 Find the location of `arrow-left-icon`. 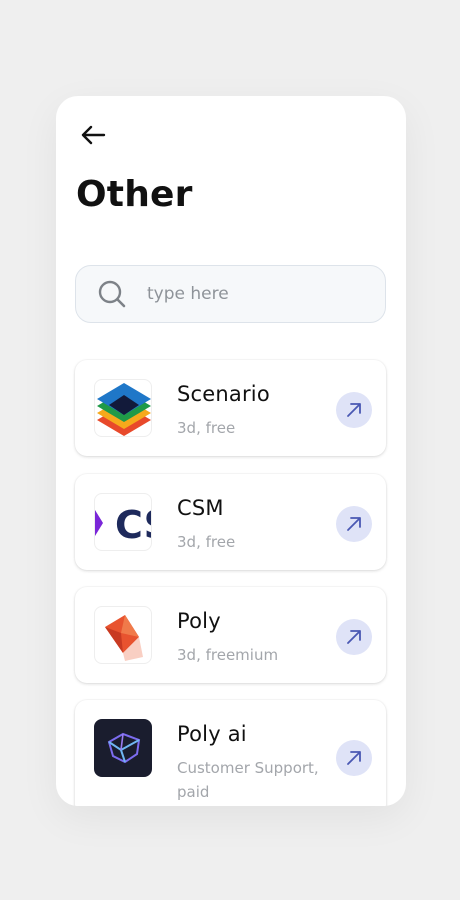

arrow-left-icon is located at coordinates (93, 135).